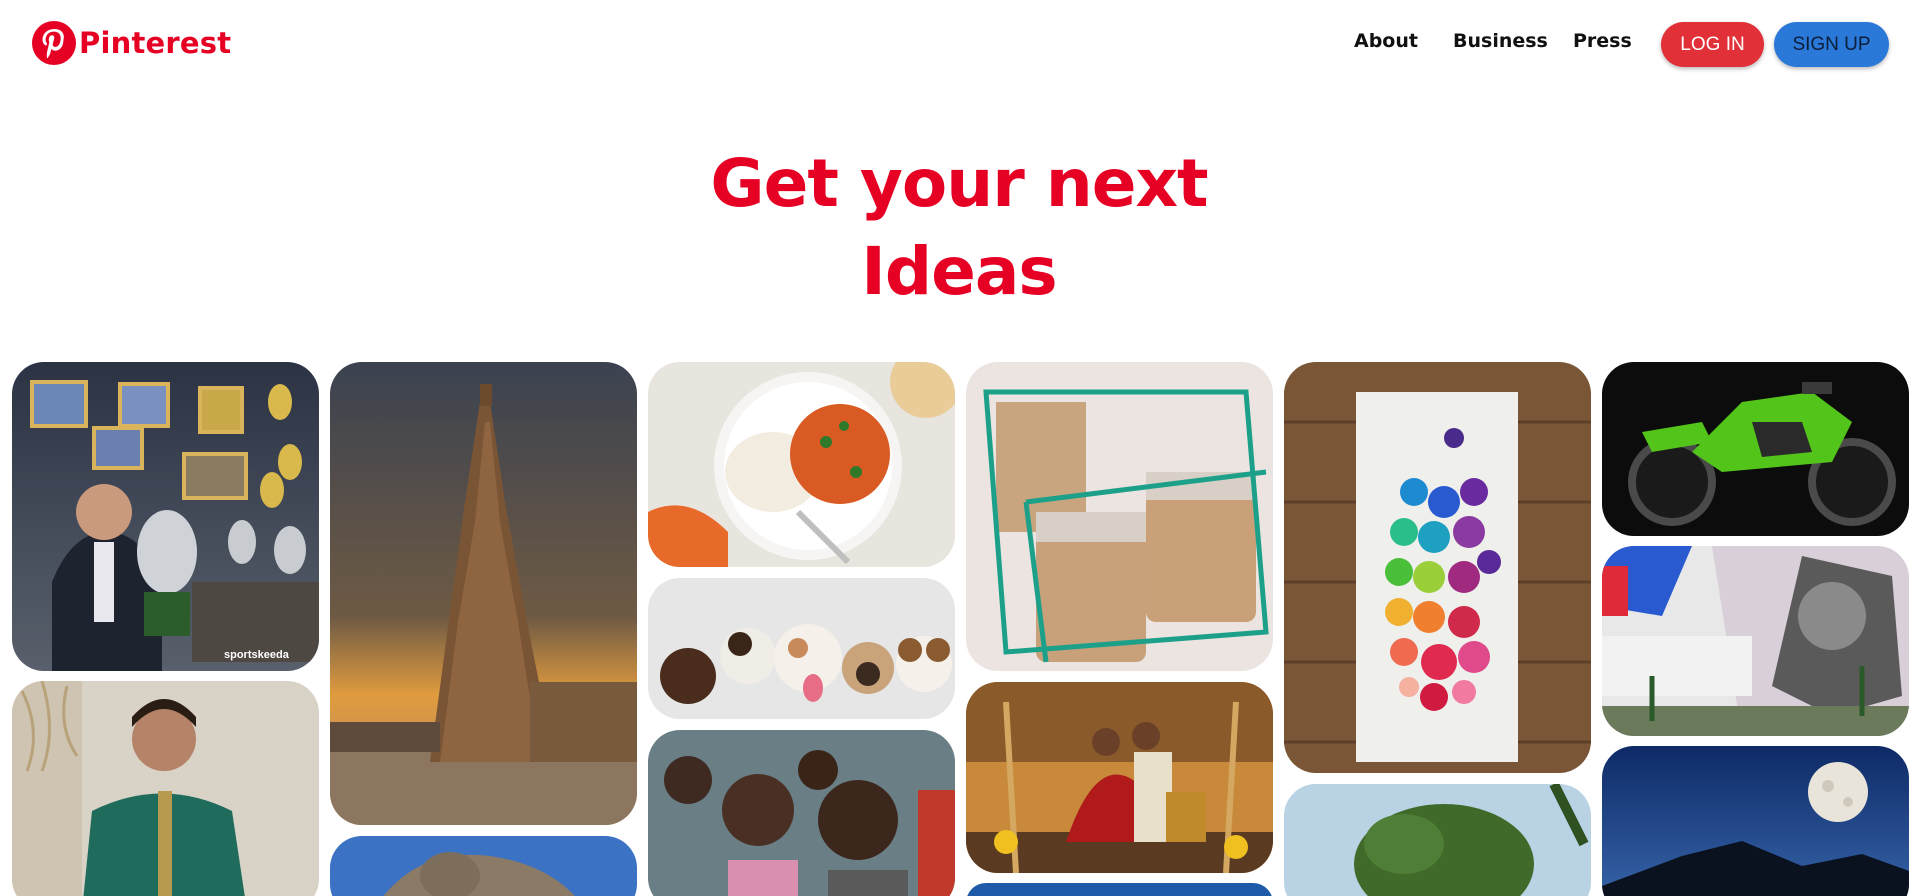 This screenshot has width=1918, height=896. I want to click on pin-moon-night, so click(1755, 821).